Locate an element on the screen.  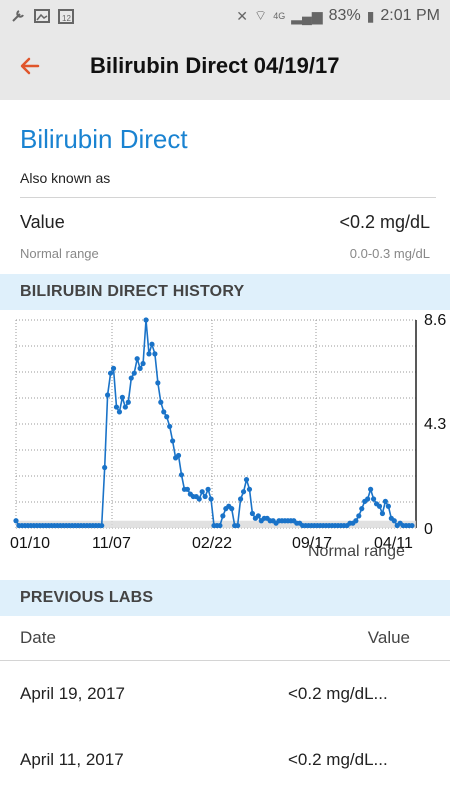
history-section-header: BILIRUBIN DIRECT HISTORY is located at coordinates (225, 292).